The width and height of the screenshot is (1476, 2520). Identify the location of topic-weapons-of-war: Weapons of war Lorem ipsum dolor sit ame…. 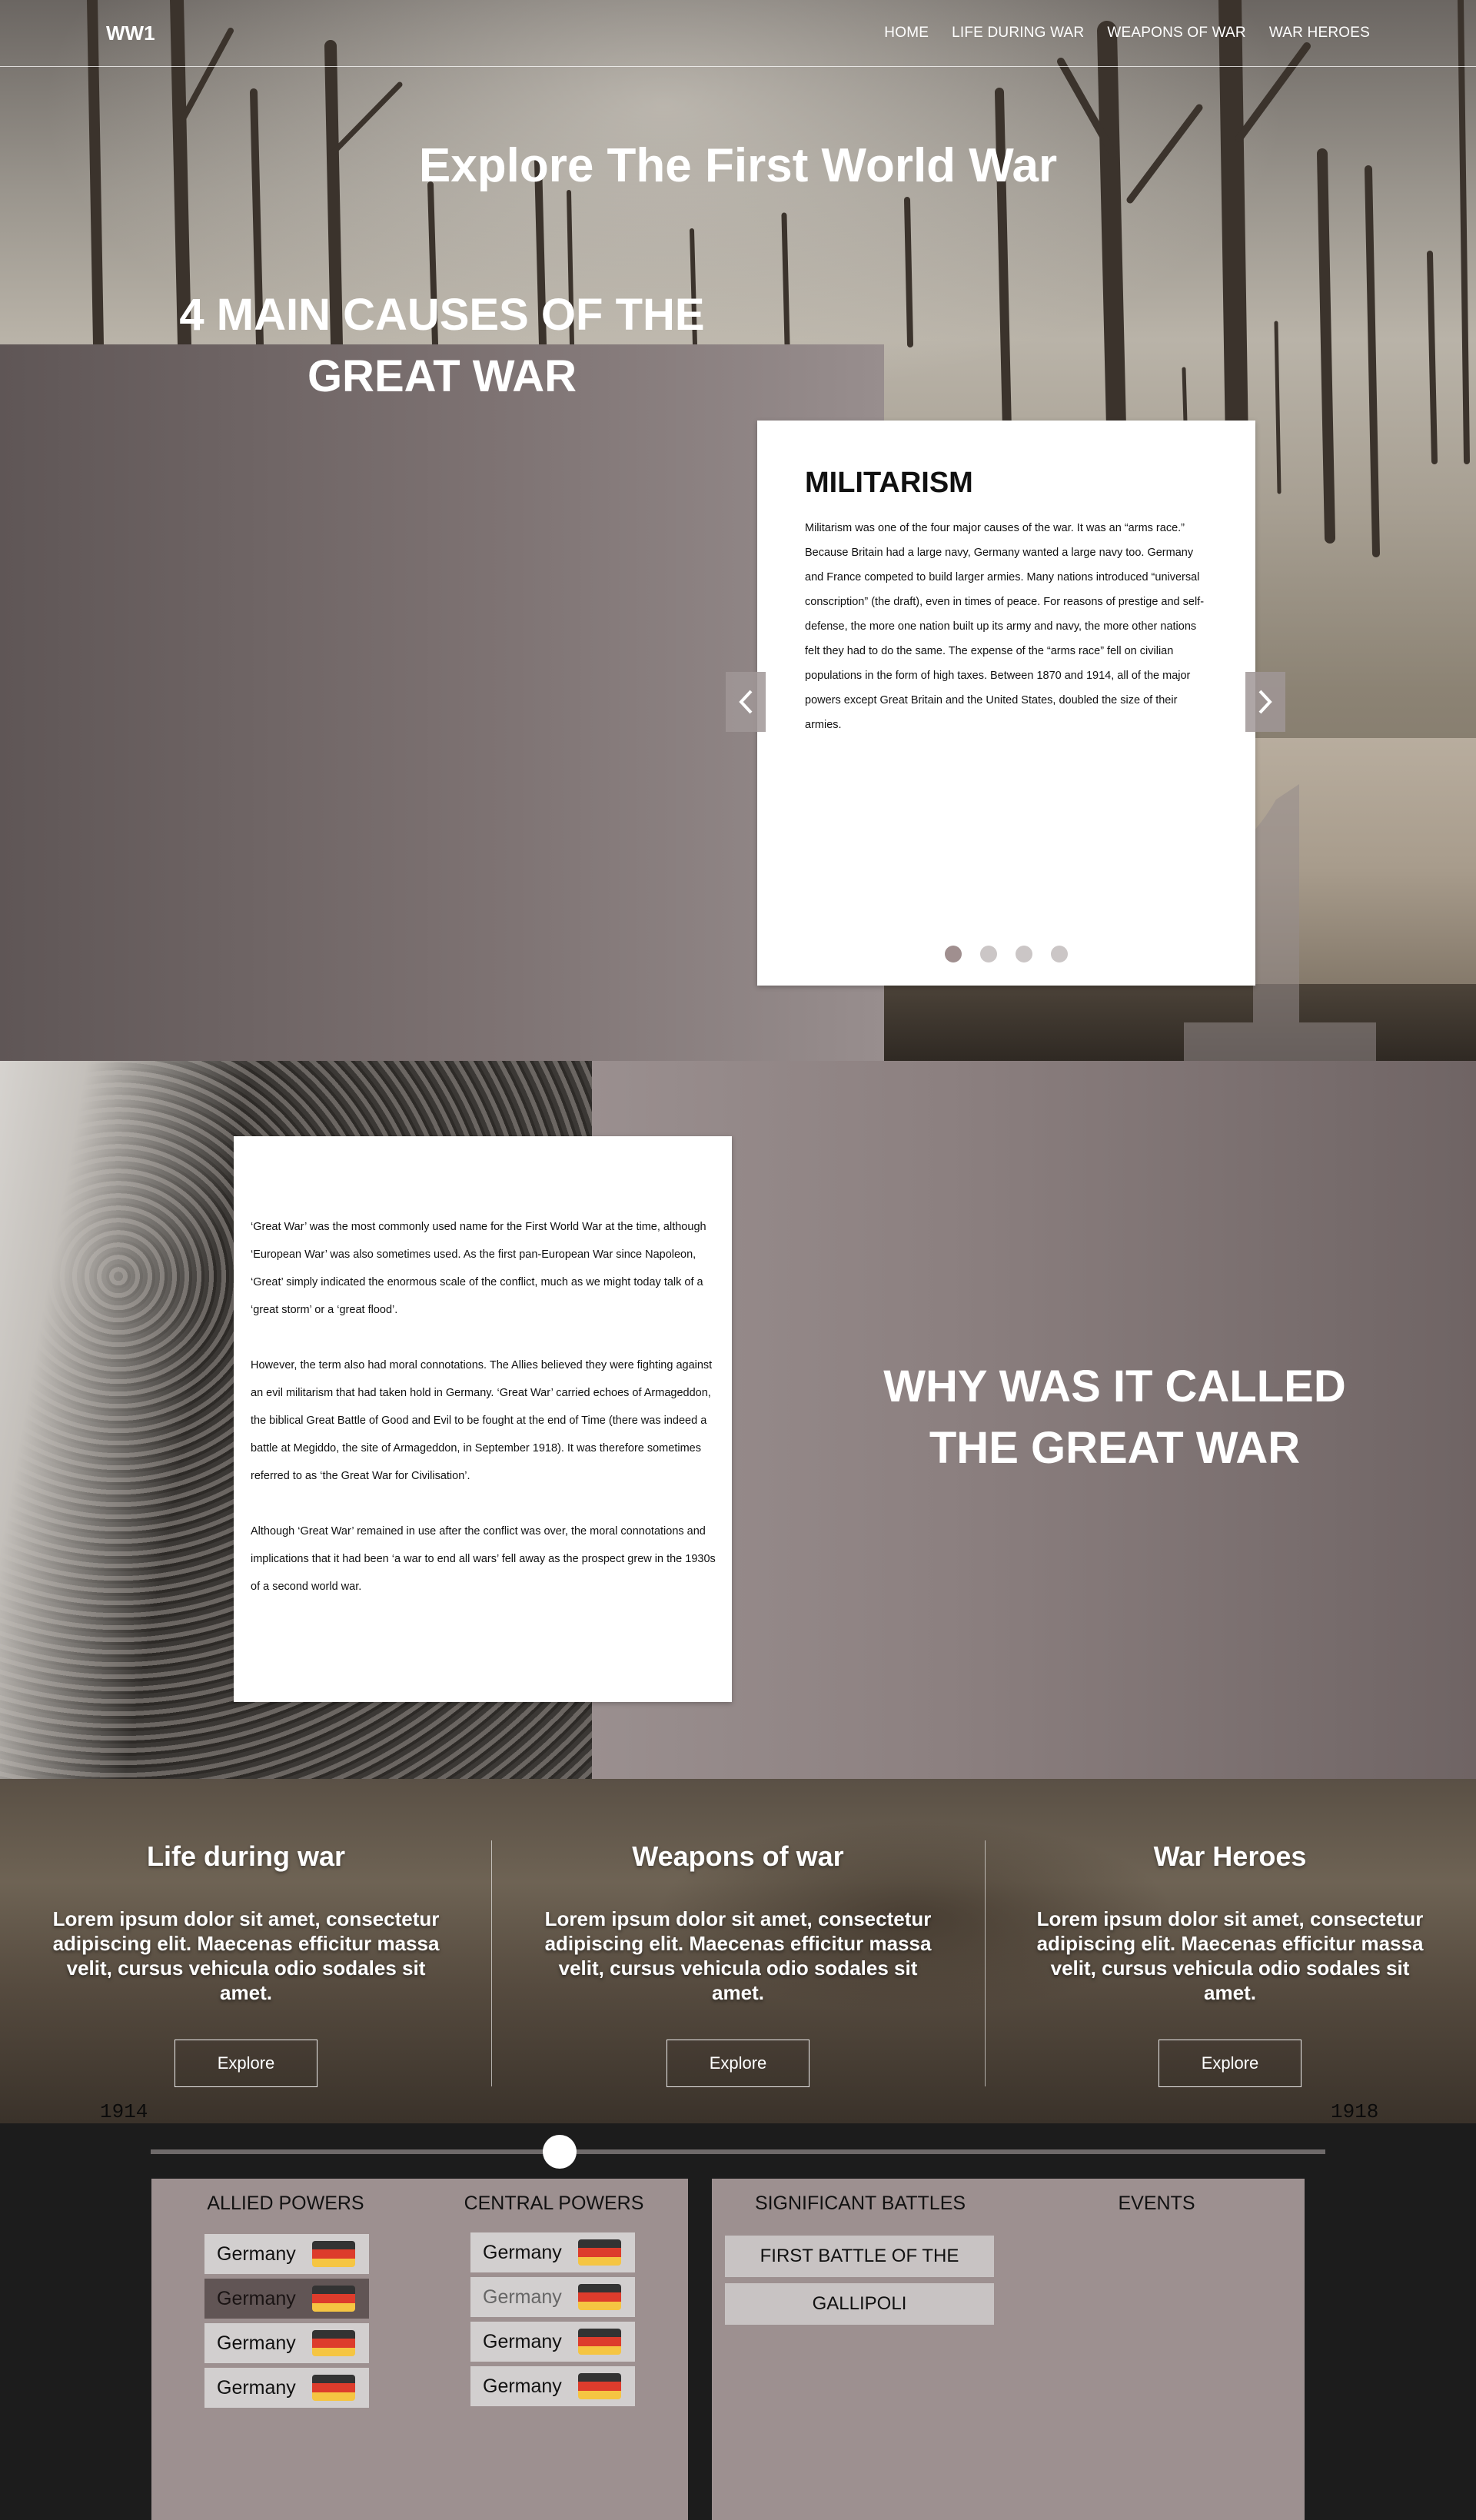
(738, 1951).